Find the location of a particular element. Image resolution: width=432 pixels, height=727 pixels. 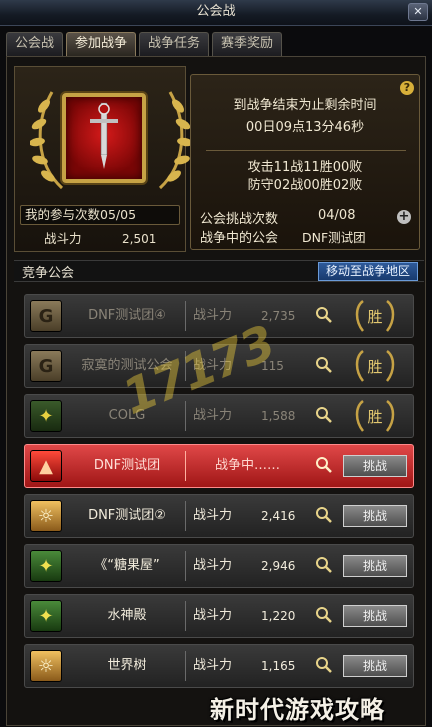

defense-record: 防守02战00胜02败 is located at coordinates (305, 185).